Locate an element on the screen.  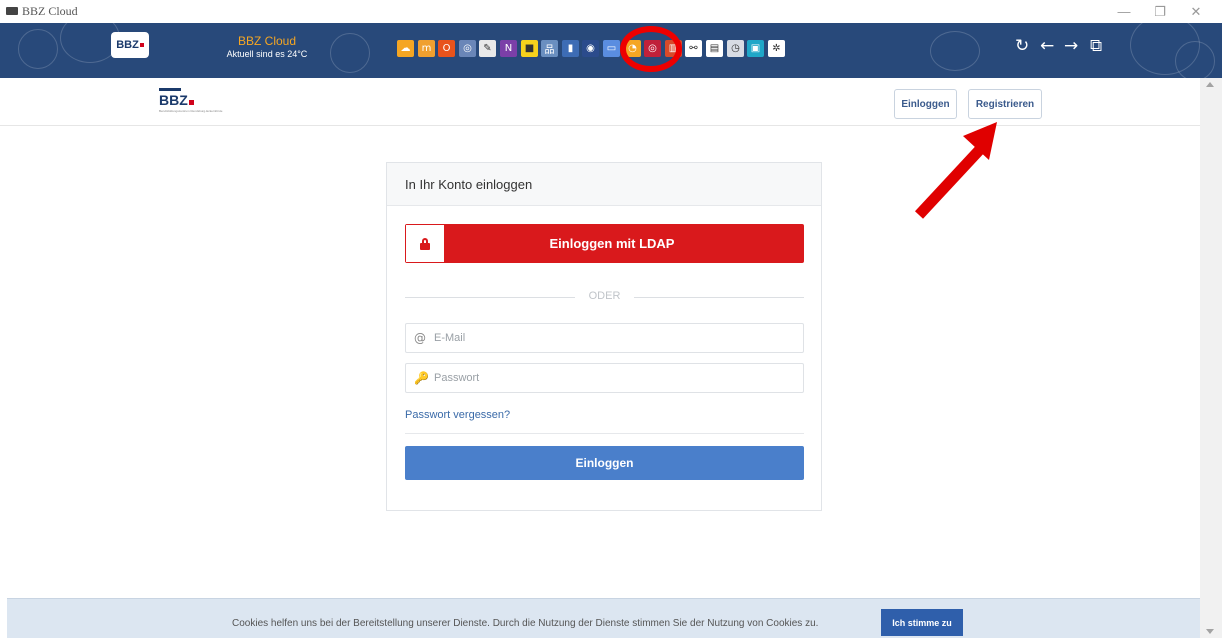
back-arrow-icon: ← is located at coordinates (1047, 46).